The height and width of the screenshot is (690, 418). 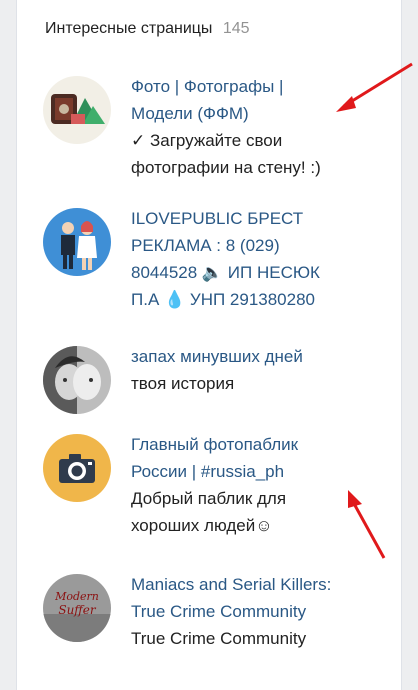 What do you see at coordinates (77, 380) in the screenshot?
I see `faces-avatar-icon` at bounding box center [77, 380].